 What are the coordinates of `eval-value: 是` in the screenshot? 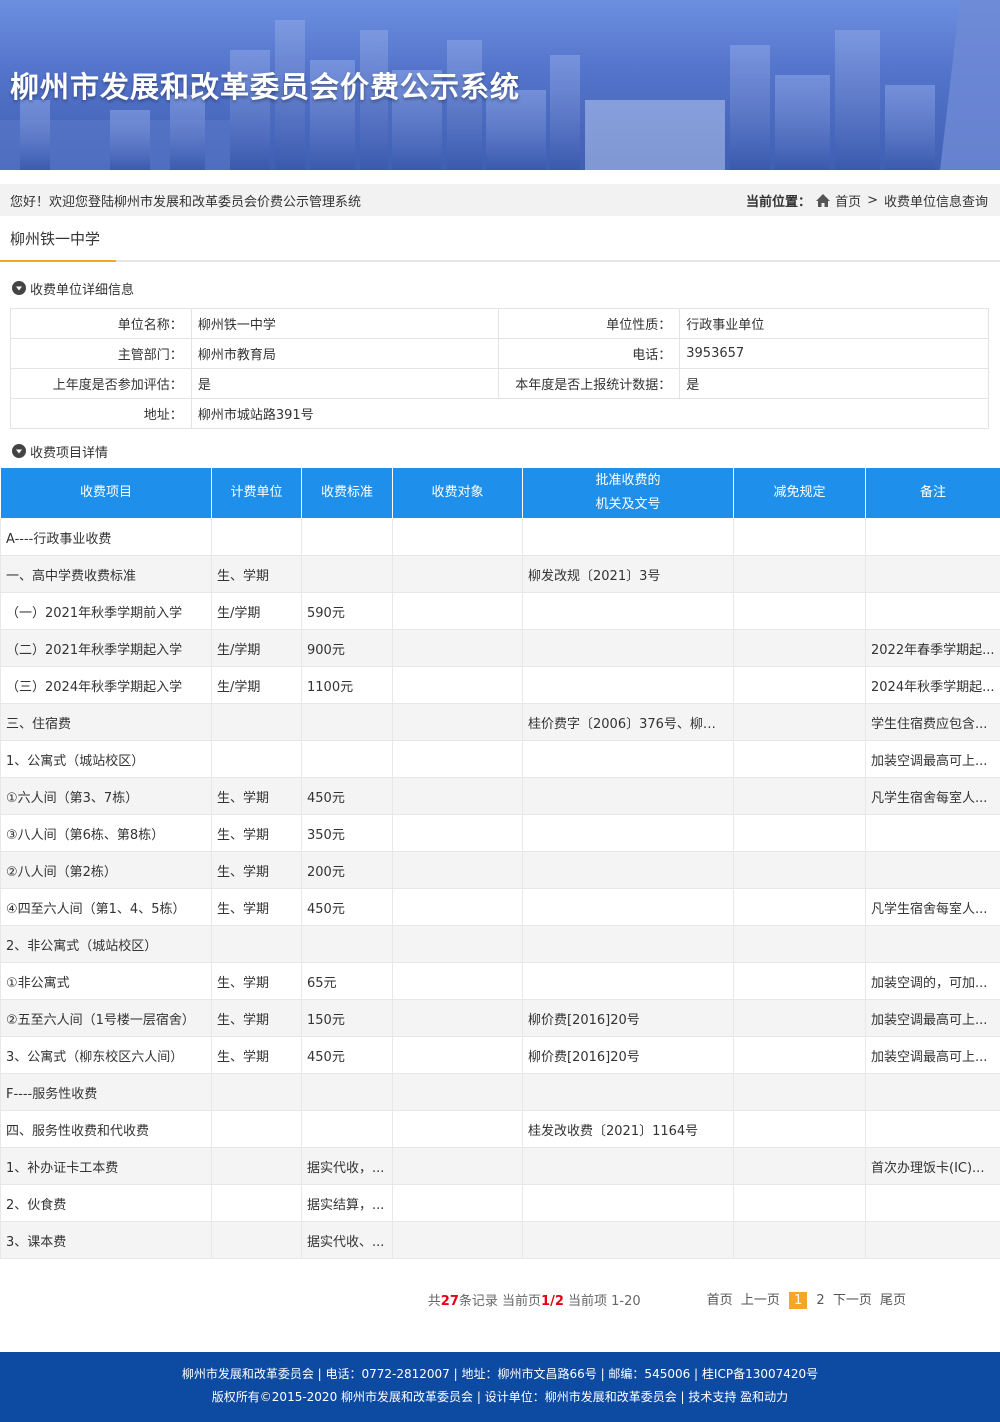 It's located at (345, 383).